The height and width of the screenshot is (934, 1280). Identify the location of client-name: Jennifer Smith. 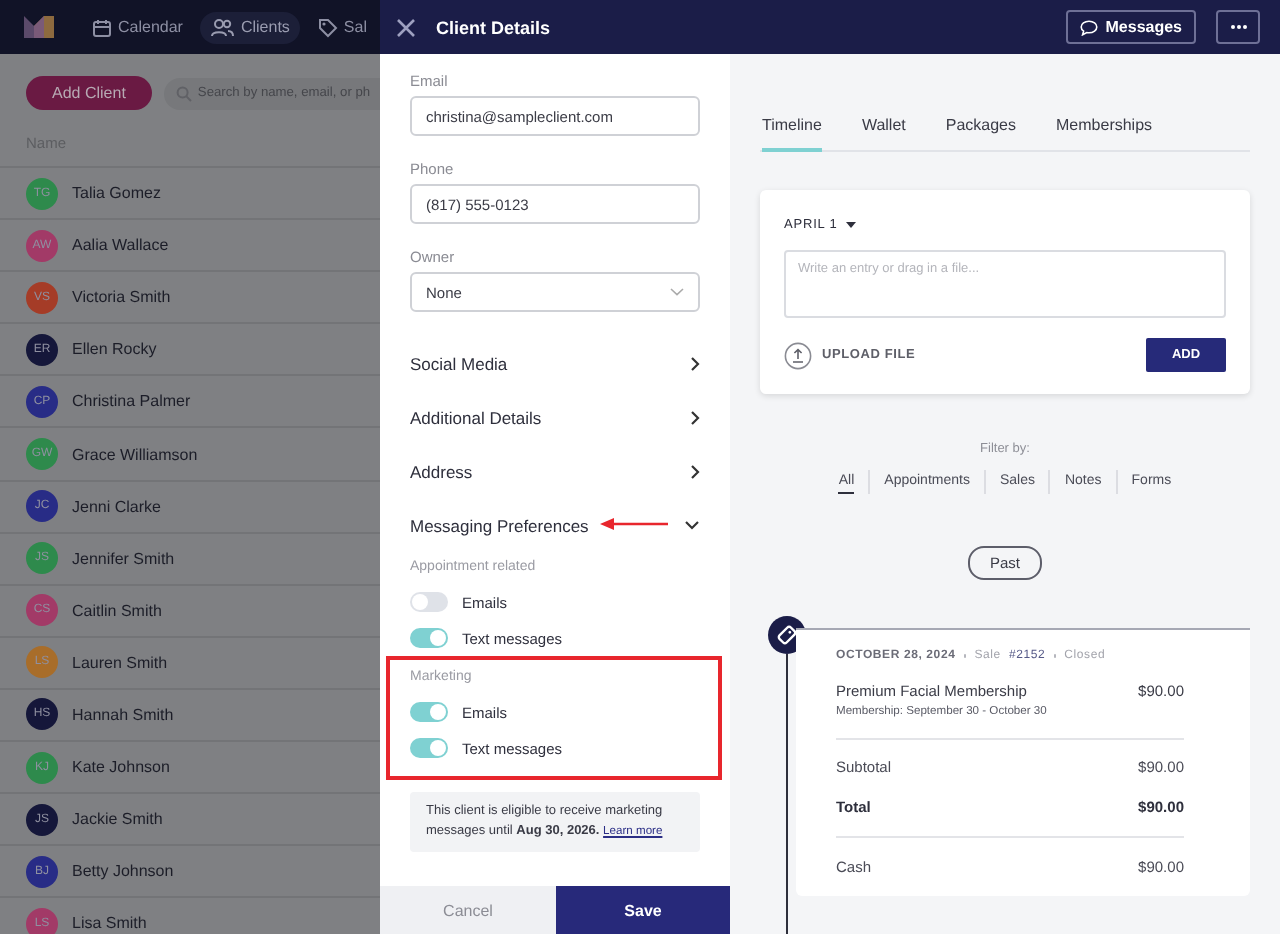
(123, 558).